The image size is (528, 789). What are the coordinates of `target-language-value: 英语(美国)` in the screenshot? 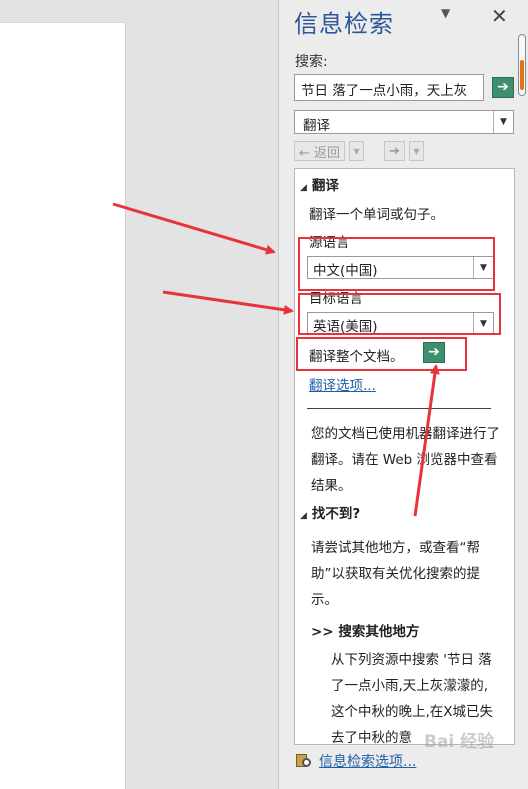 It's located at (345, 327).